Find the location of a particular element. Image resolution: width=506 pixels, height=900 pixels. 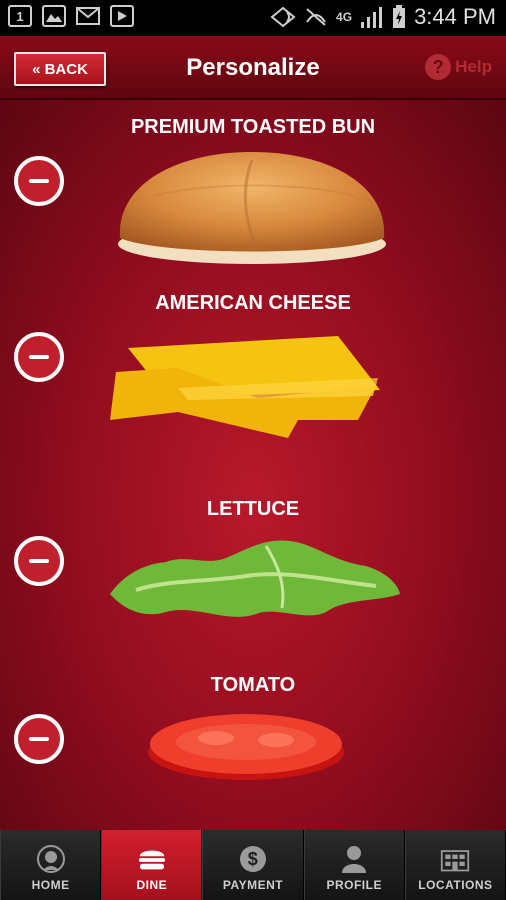

tab-label: LOCATIONS is located at coordinates (455, 885).